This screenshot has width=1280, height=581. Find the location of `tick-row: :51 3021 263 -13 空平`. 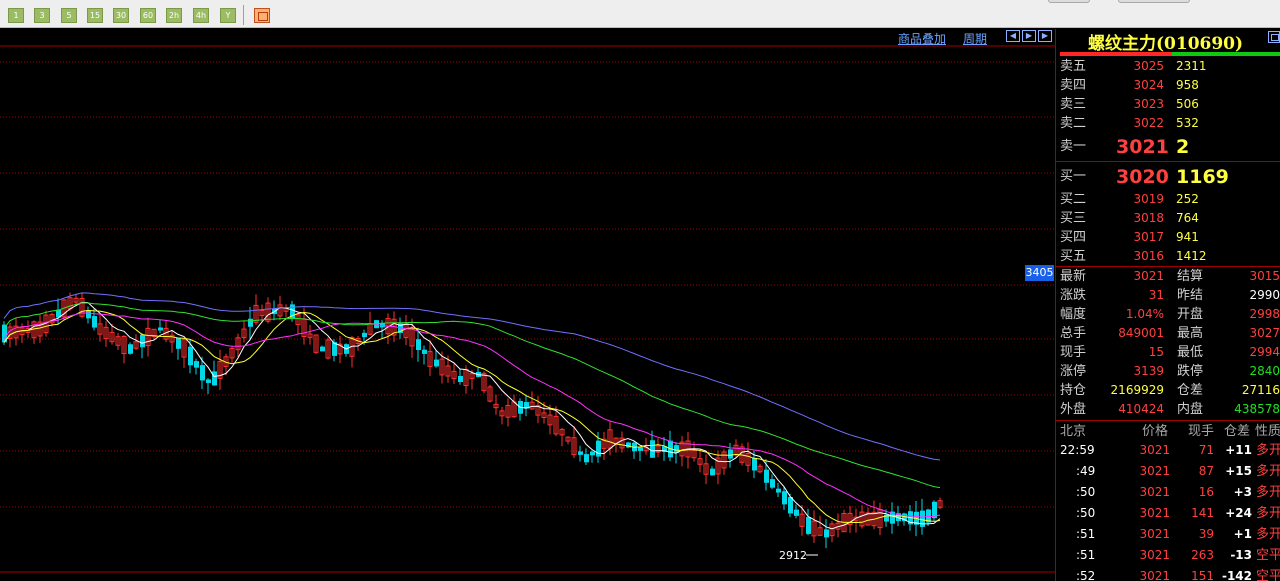

tick-row: :51 3021 263 -13 空平 is located at coordinates (1168, 555).